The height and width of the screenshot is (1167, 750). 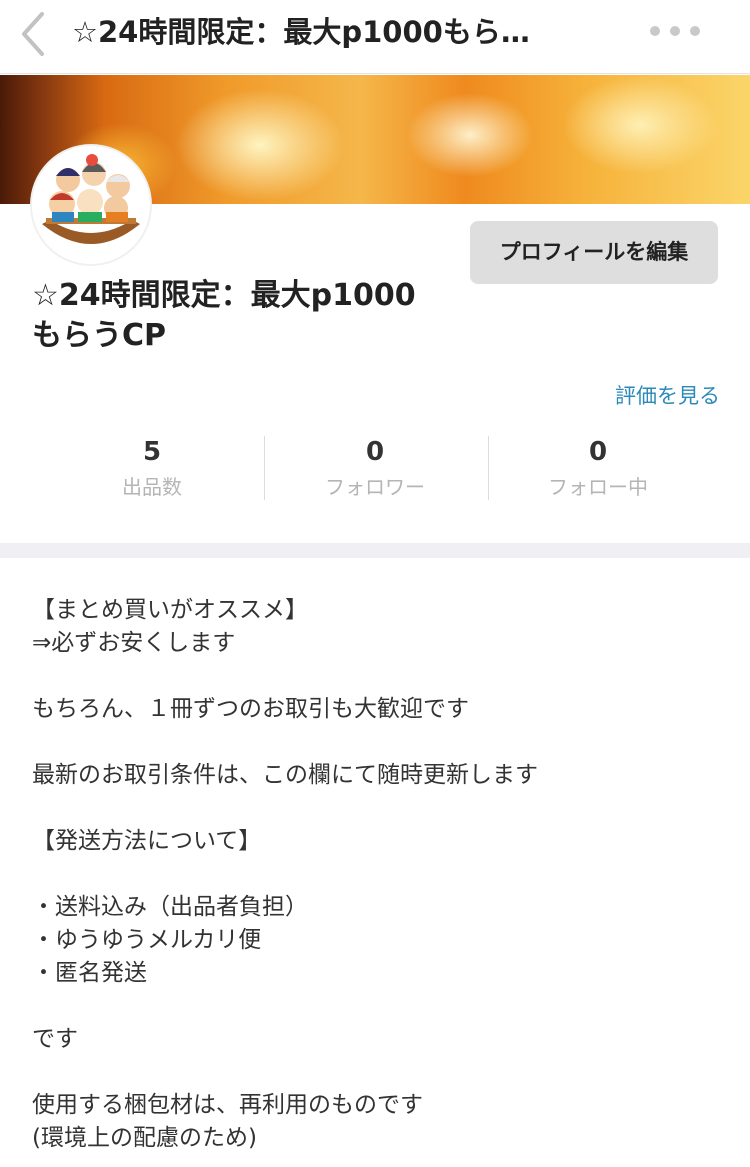 What do you see at coordinates (655, 396) in the screenshot?
I see `view-ratings-link: 評価を見る` at bounding box center [655, 396].